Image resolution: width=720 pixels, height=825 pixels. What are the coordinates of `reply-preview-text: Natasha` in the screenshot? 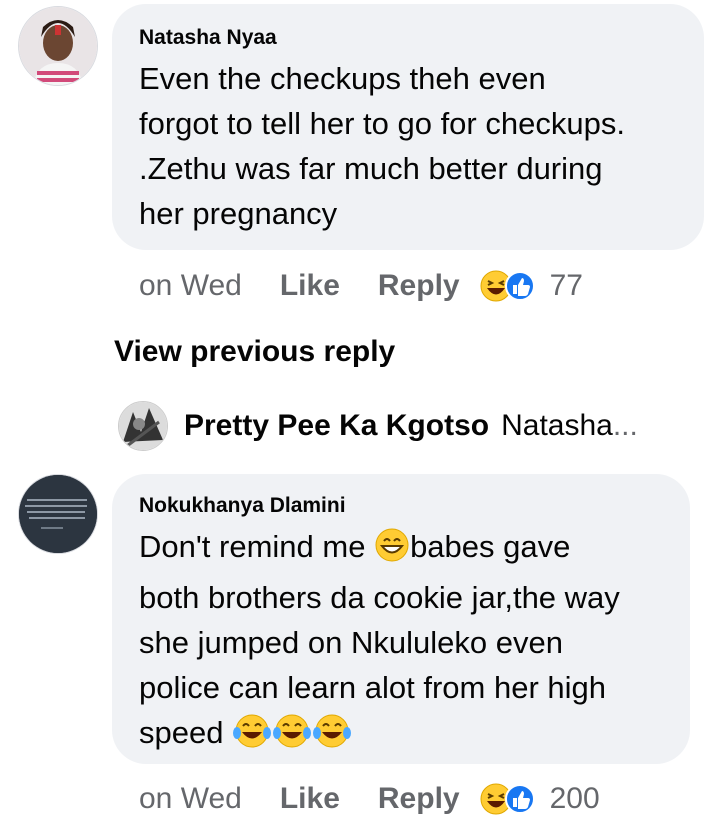 It's located at (557, 425).